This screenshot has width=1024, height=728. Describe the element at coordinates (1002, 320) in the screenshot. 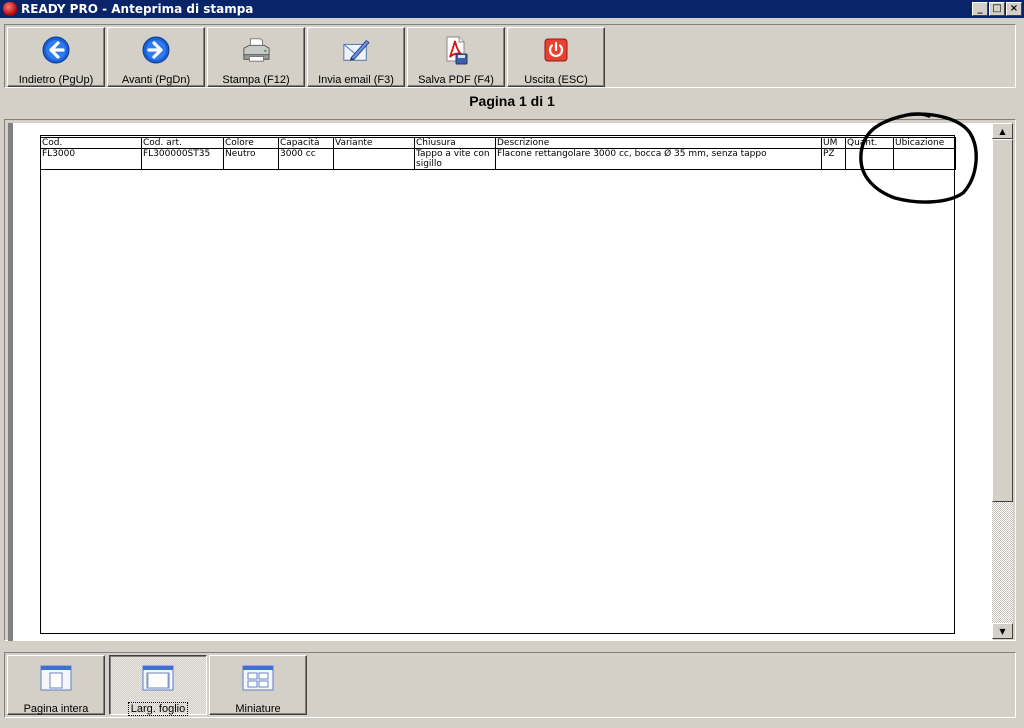

I see `scroll-thumb` at that location.